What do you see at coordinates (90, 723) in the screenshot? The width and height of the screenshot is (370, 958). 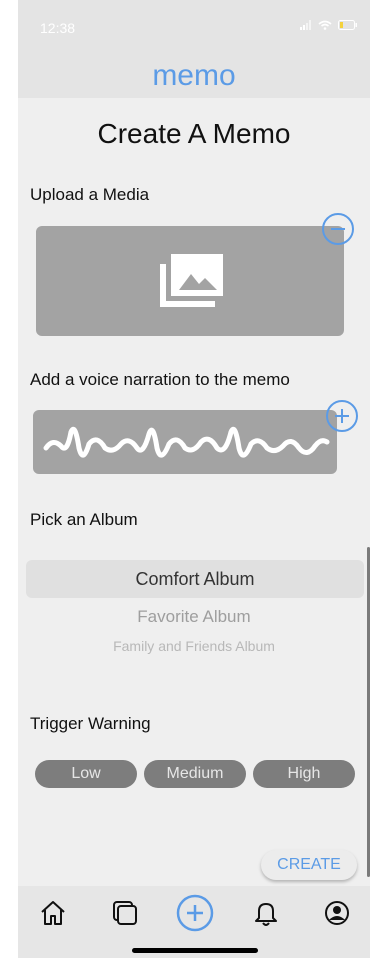 I see `trigger-warning-label: Trigger Warning` at bounding box center [90, 723].